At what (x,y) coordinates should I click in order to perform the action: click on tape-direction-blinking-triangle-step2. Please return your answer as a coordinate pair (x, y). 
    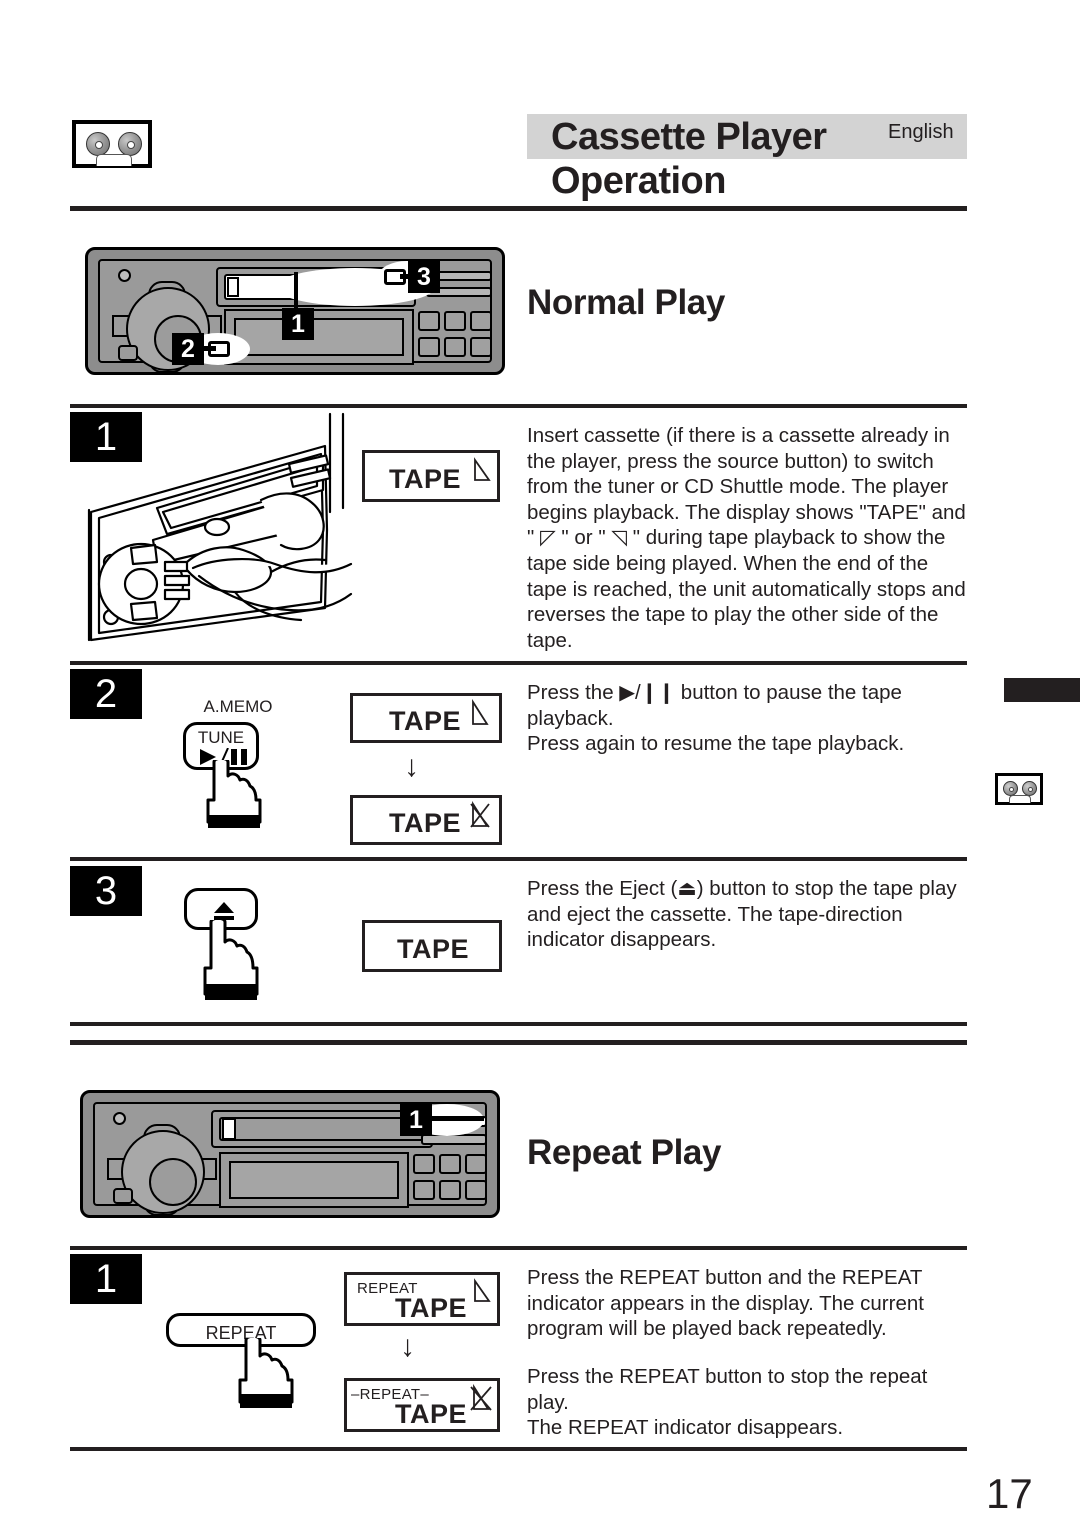
    Looking at the image, I should click on (480, 814).